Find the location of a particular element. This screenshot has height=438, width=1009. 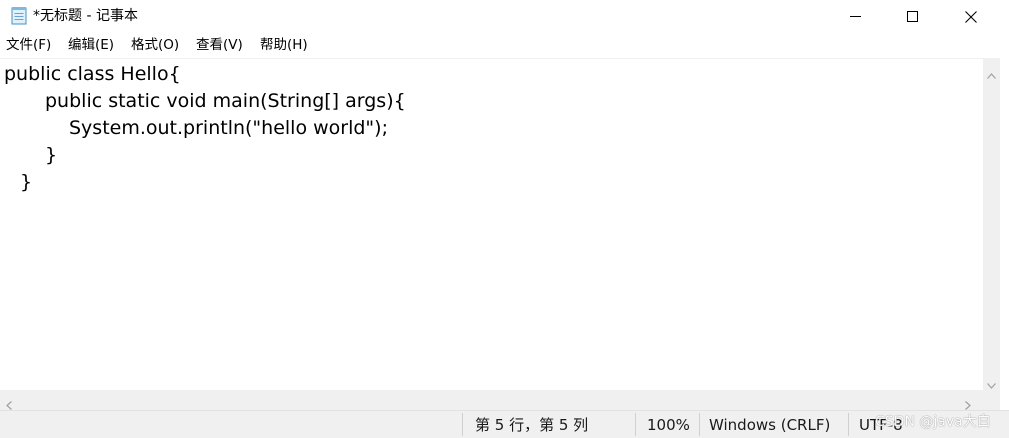

editor-line: public static void main(String[] args){ is located at coordinates (225, 101).